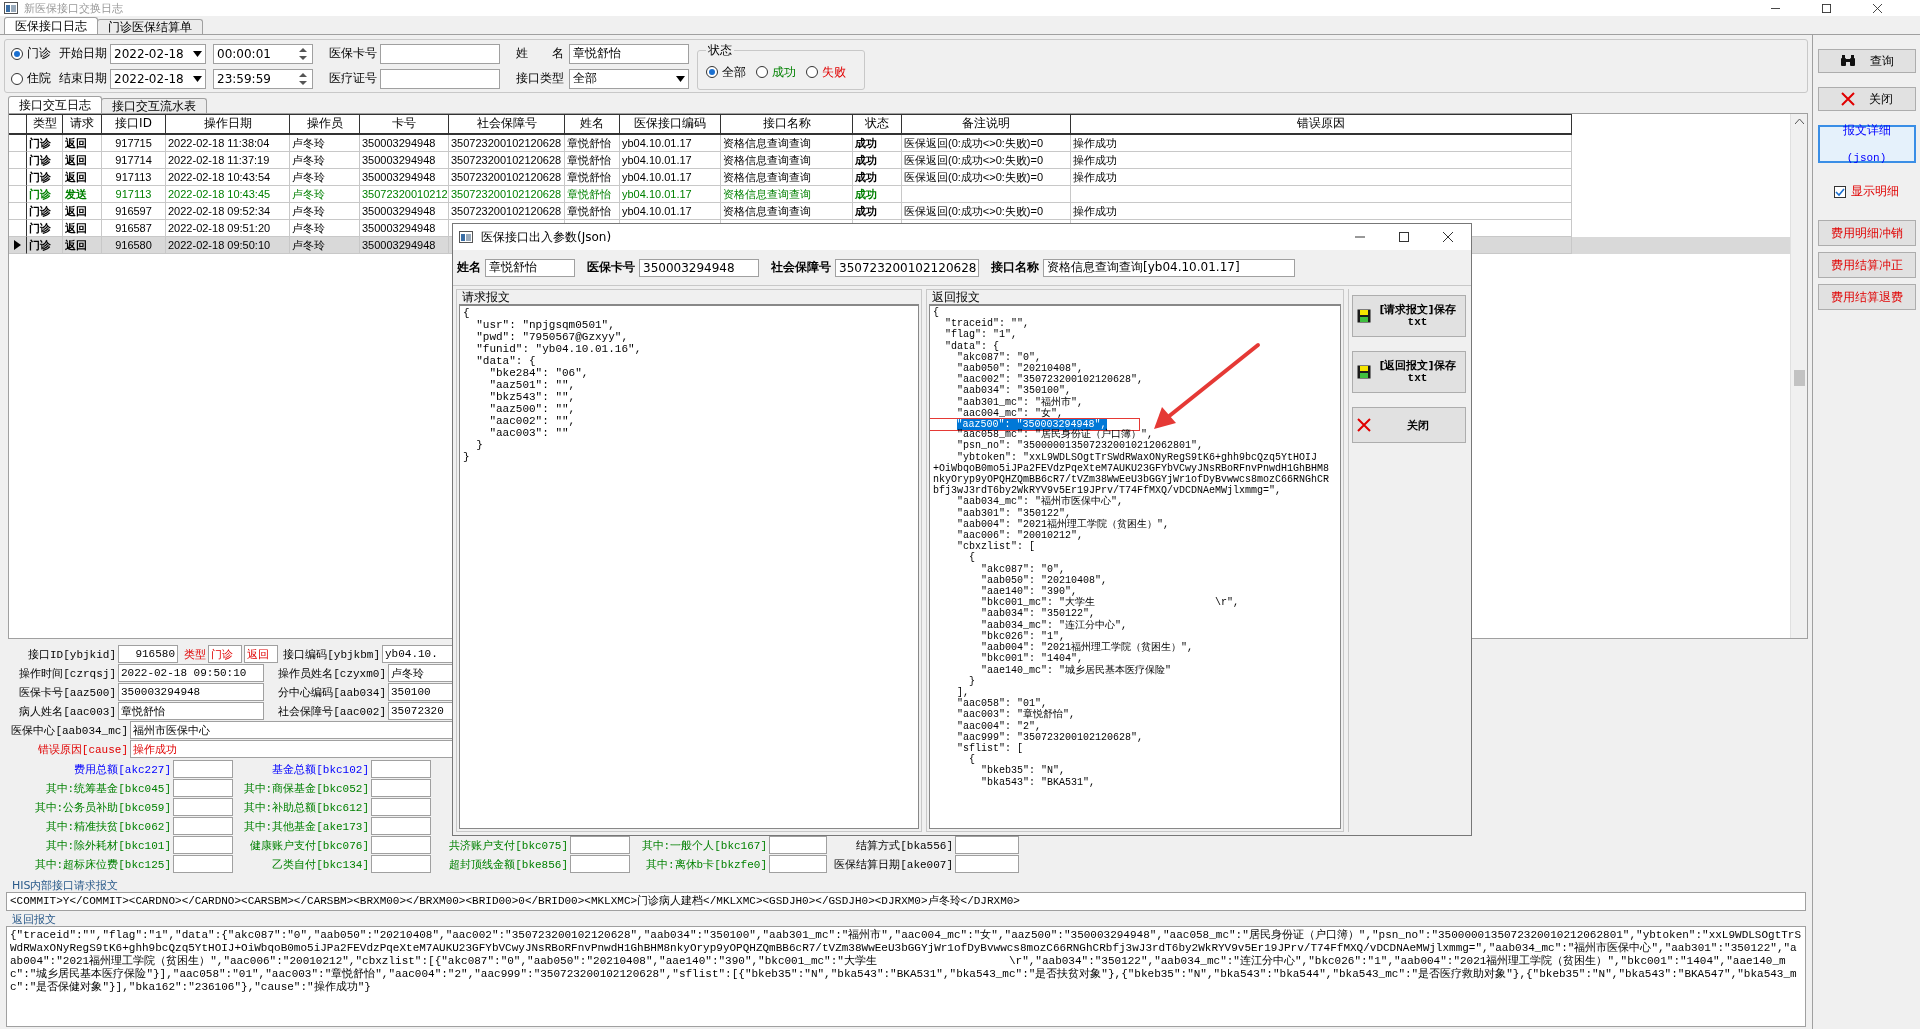  What do you see at coordinates (82, 749) in the screenshot?
I see `field-label: 错误原因[cause]` at bounding box center [82, 749].